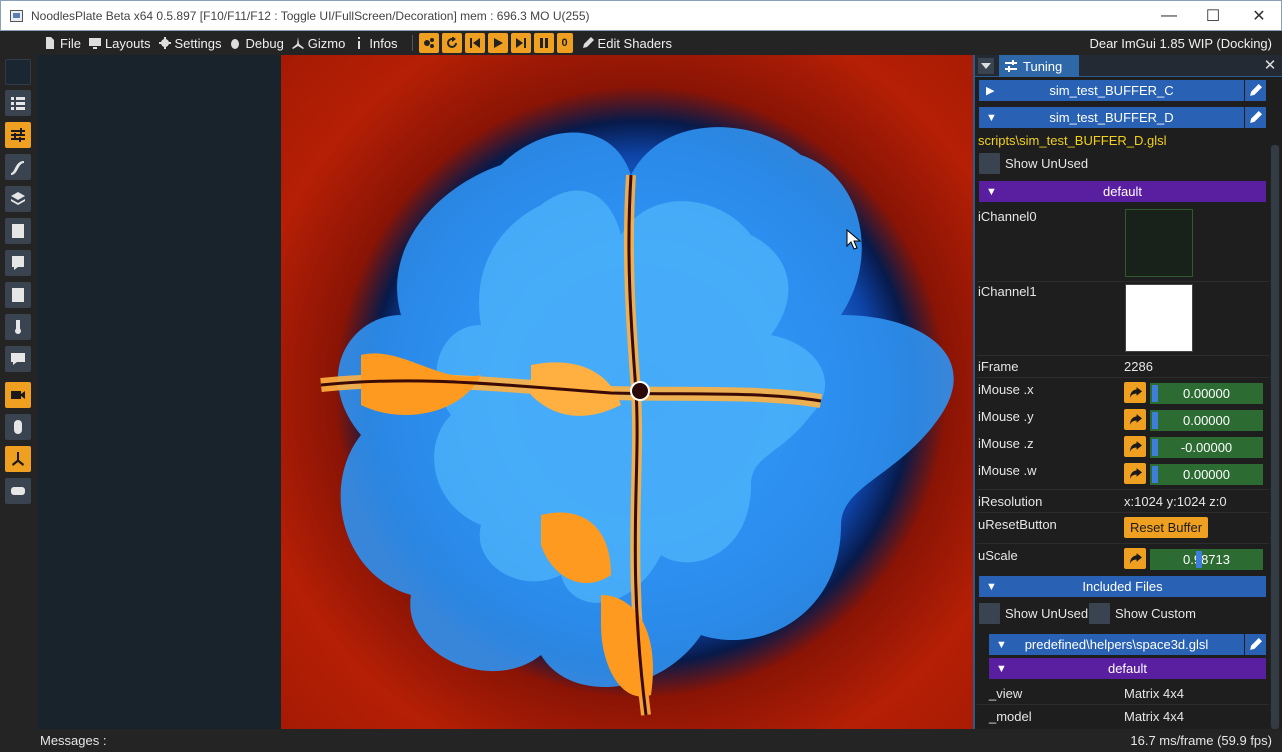 The image size is (1282, 752). What do you see at coordinates (62, 43) in the screenshot?
I see `menu-file: File` at bounding box center [62, 43].